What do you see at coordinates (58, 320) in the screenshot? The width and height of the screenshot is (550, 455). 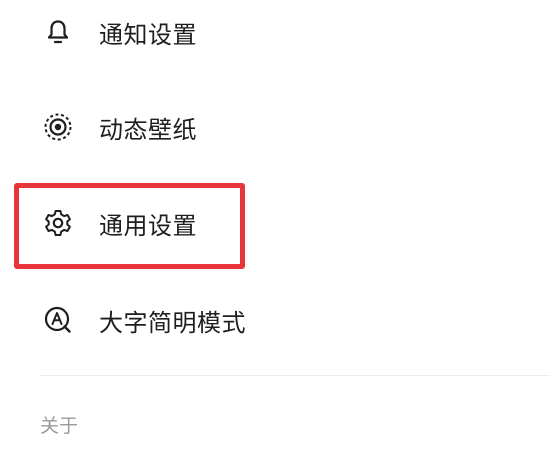 I see `large-font-icon` at bounding box center [58, 320].